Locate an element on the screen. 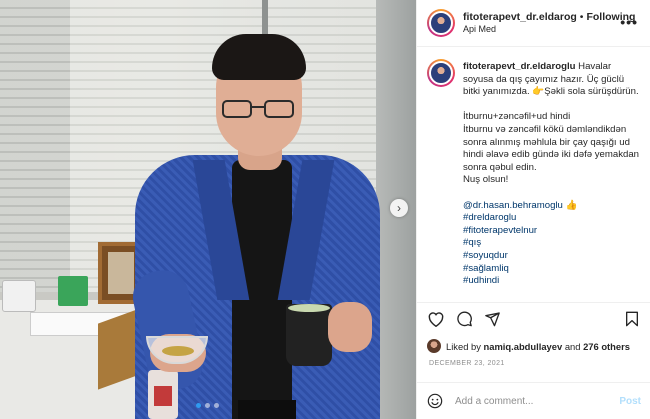  person-belt is located at coordinates (267, 409).